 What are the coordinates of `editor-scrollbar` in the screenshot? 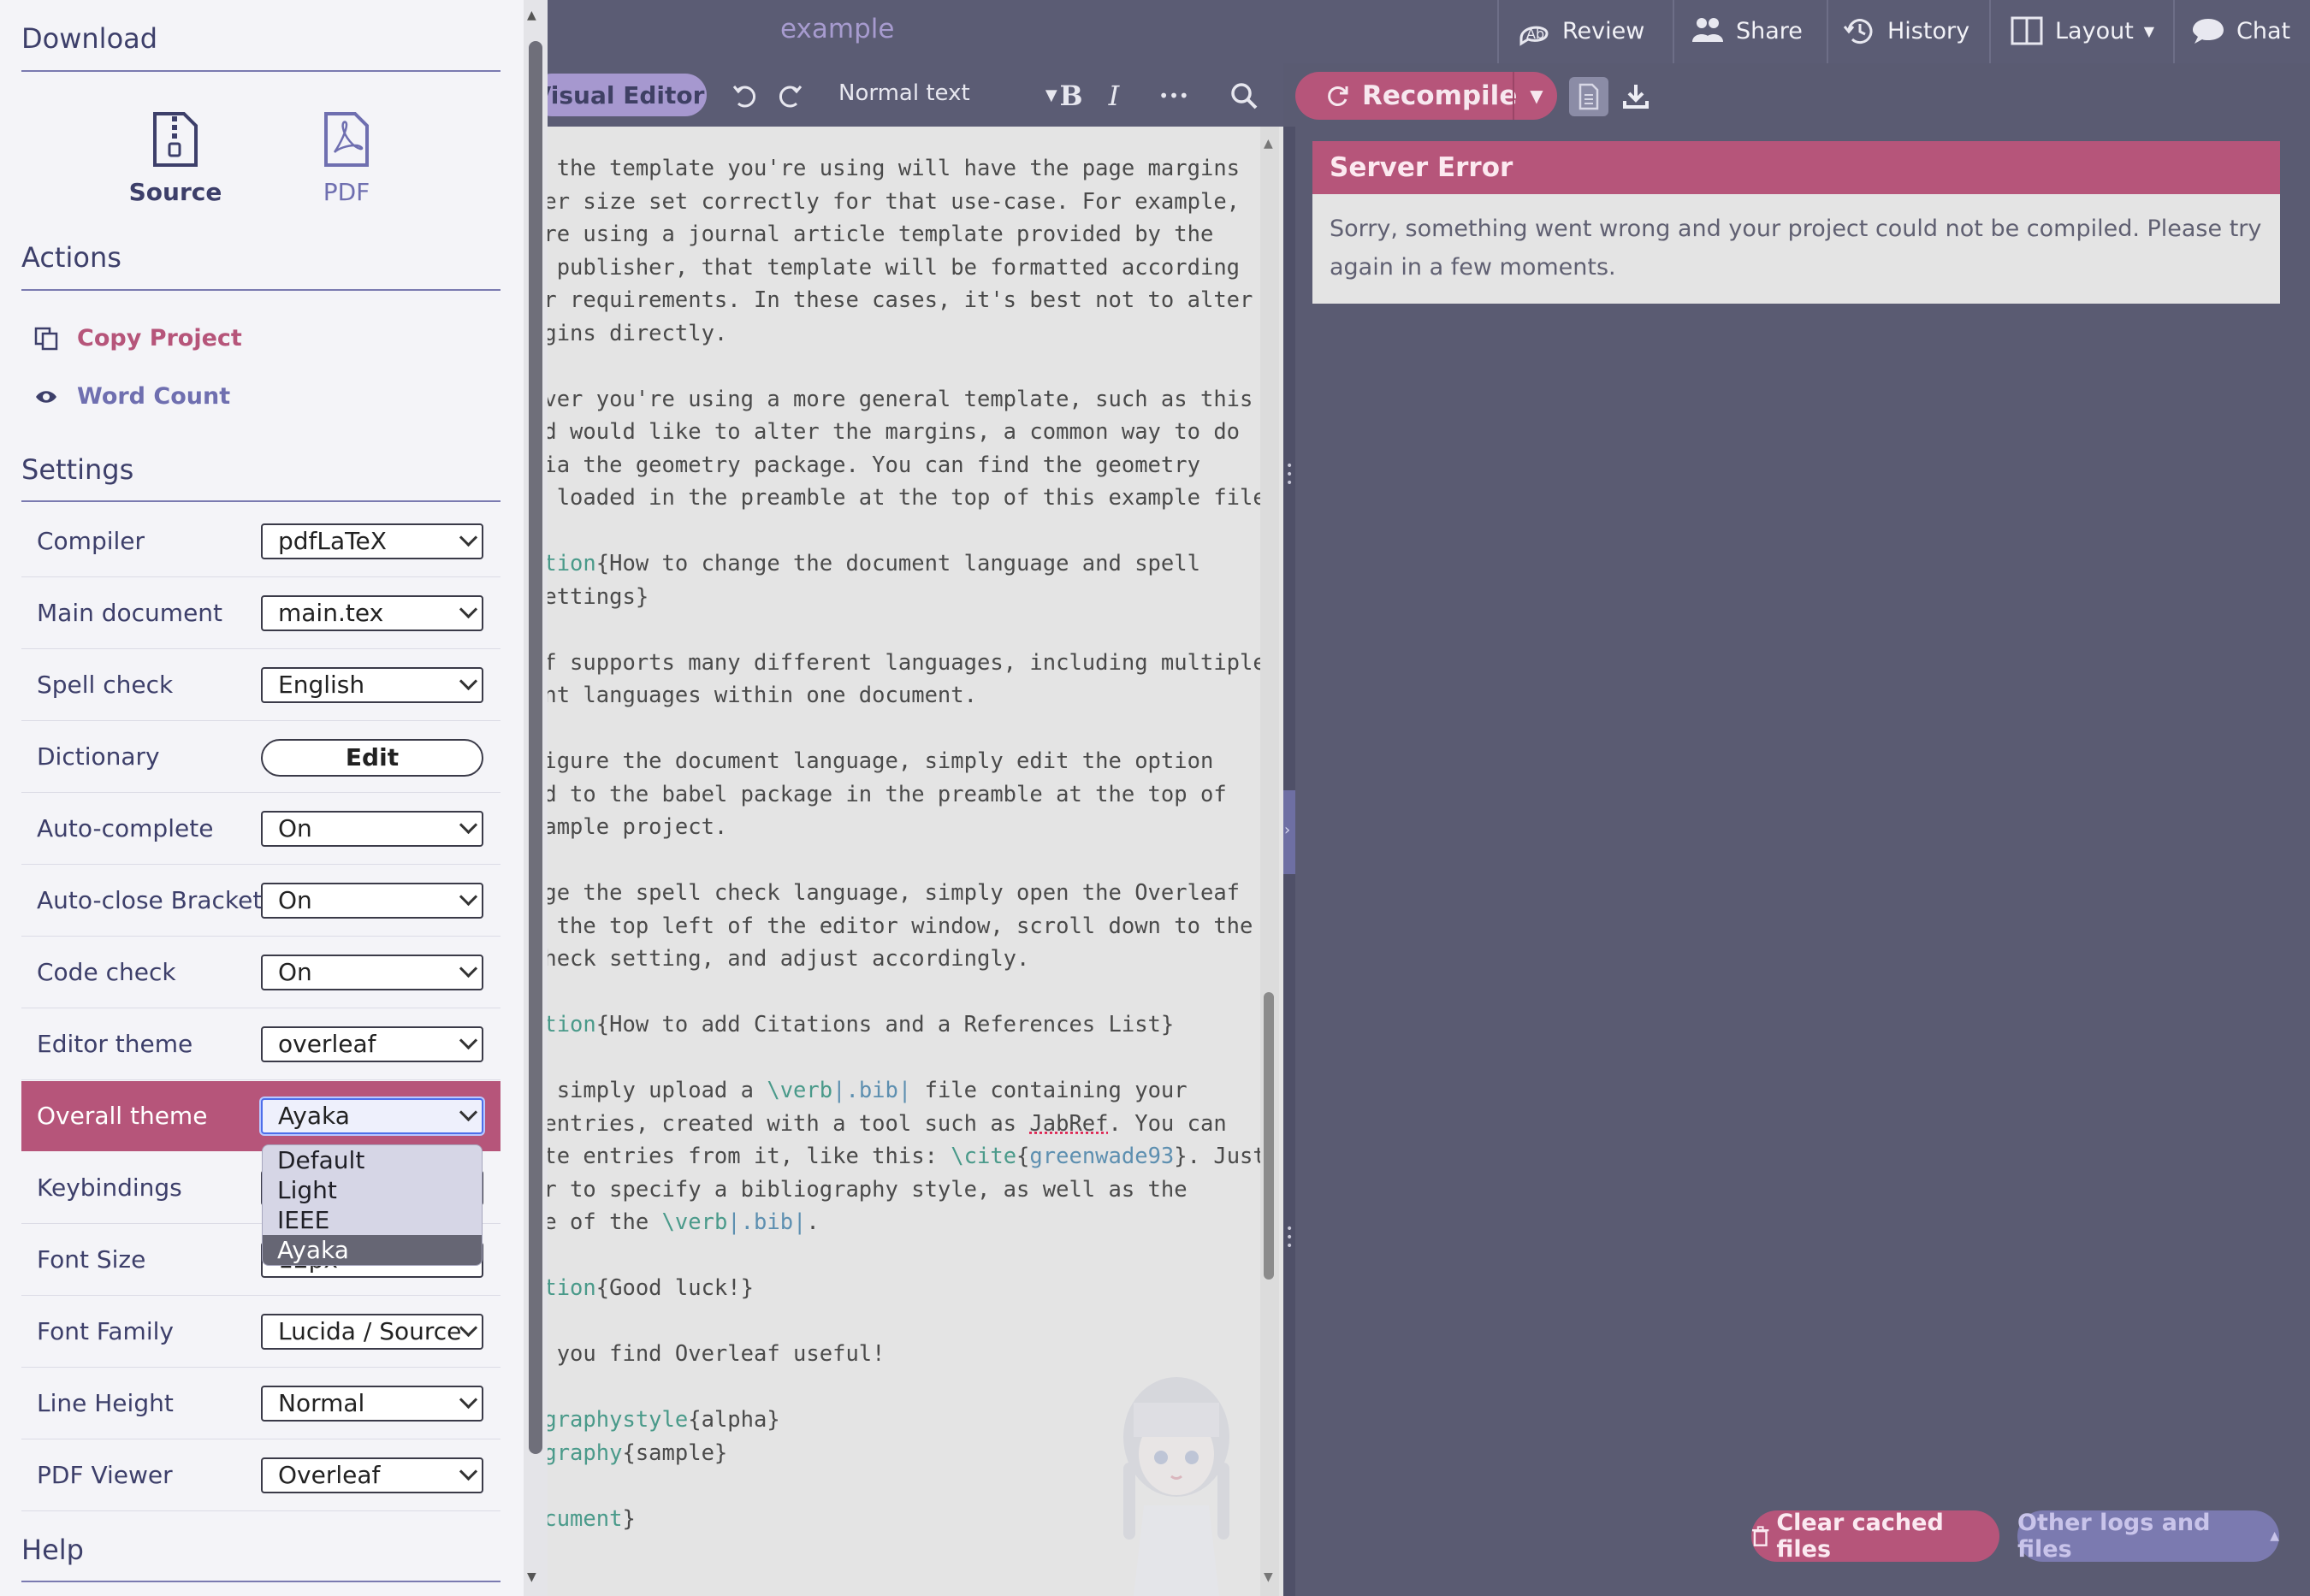 It's located at (1269, 861).